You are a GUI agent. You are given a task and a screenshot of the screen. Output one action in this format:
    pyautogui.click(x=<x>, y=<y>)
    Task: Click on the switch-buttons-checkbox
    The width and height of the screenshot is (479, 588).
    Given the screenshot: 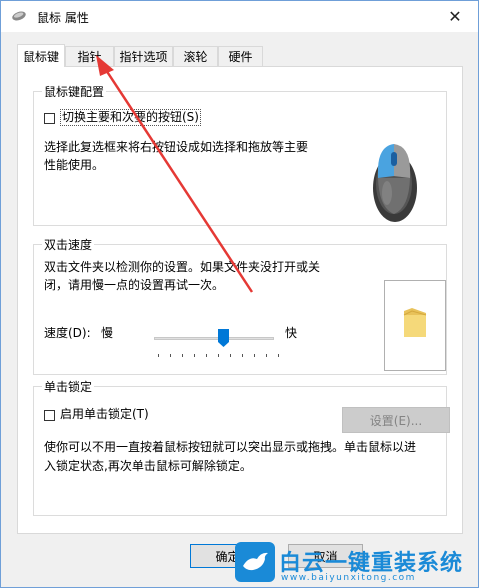 What is the action you would take?
    pyautogui.click(x=49, y=118)
    